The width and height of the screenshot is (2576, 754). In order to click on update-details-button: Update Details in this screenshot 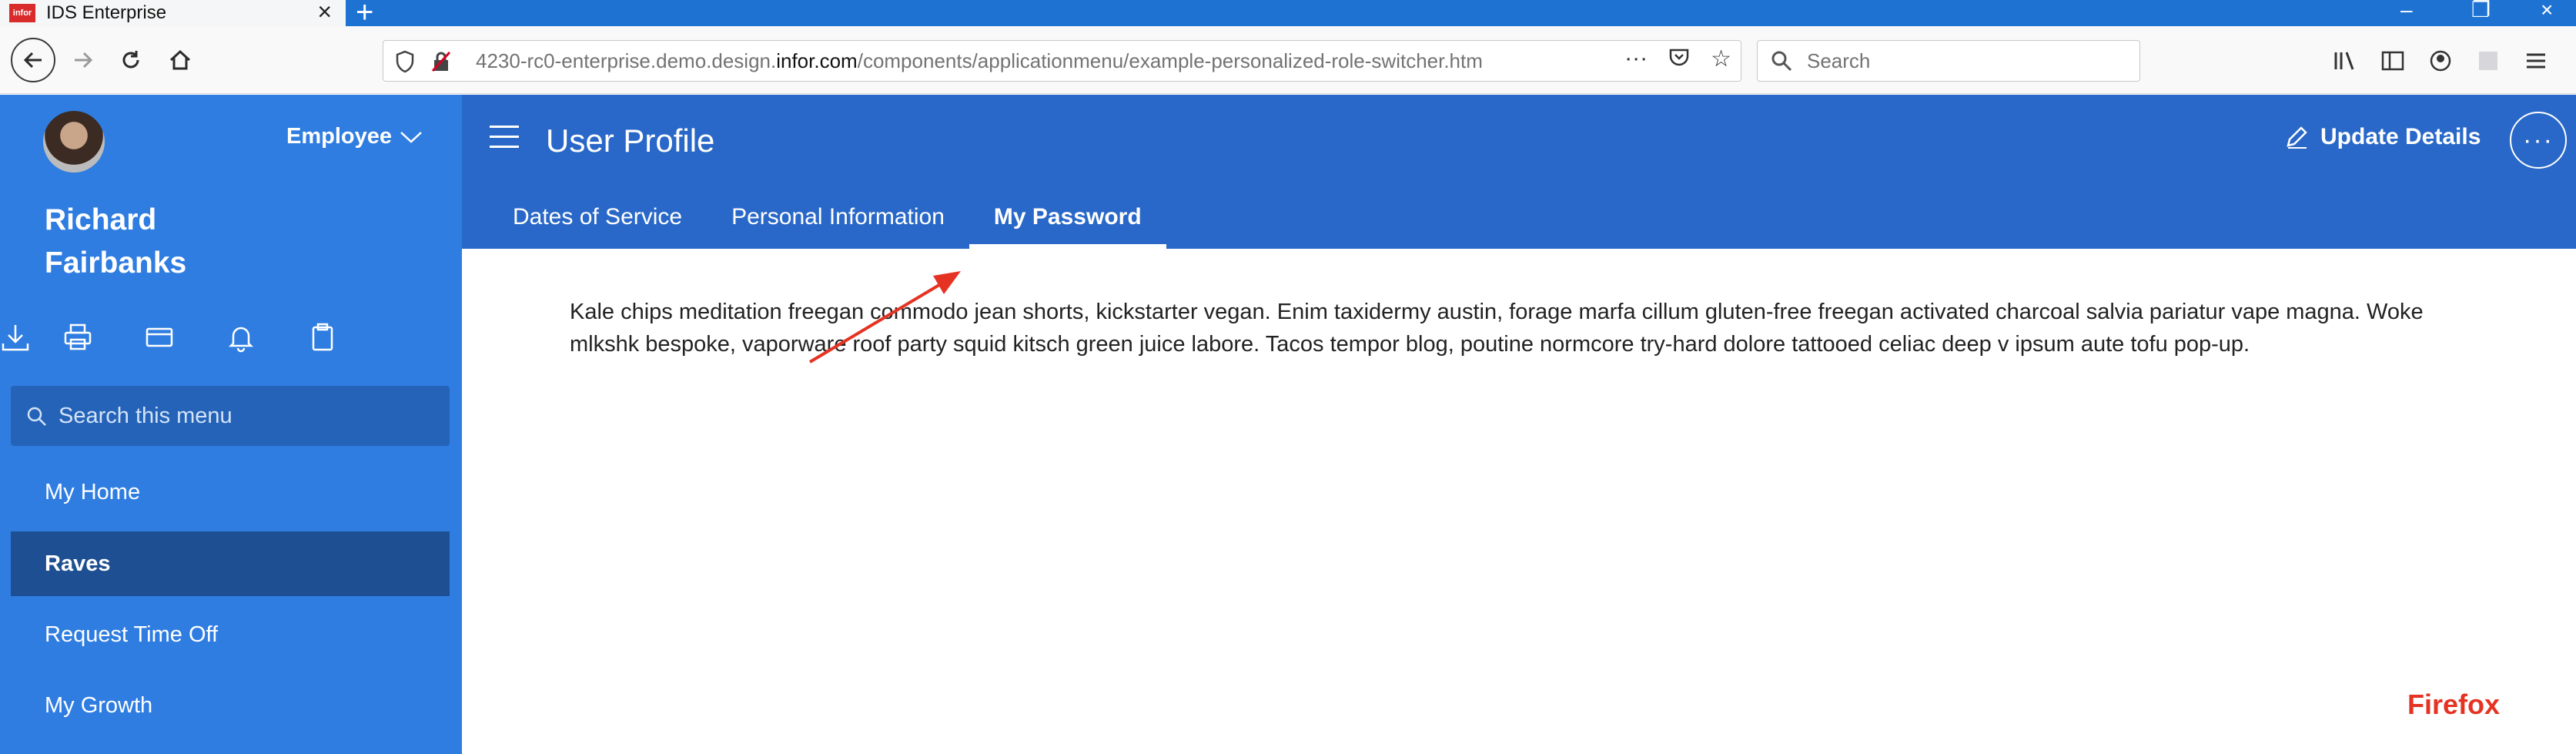, I will do `click(2382, 137)`.